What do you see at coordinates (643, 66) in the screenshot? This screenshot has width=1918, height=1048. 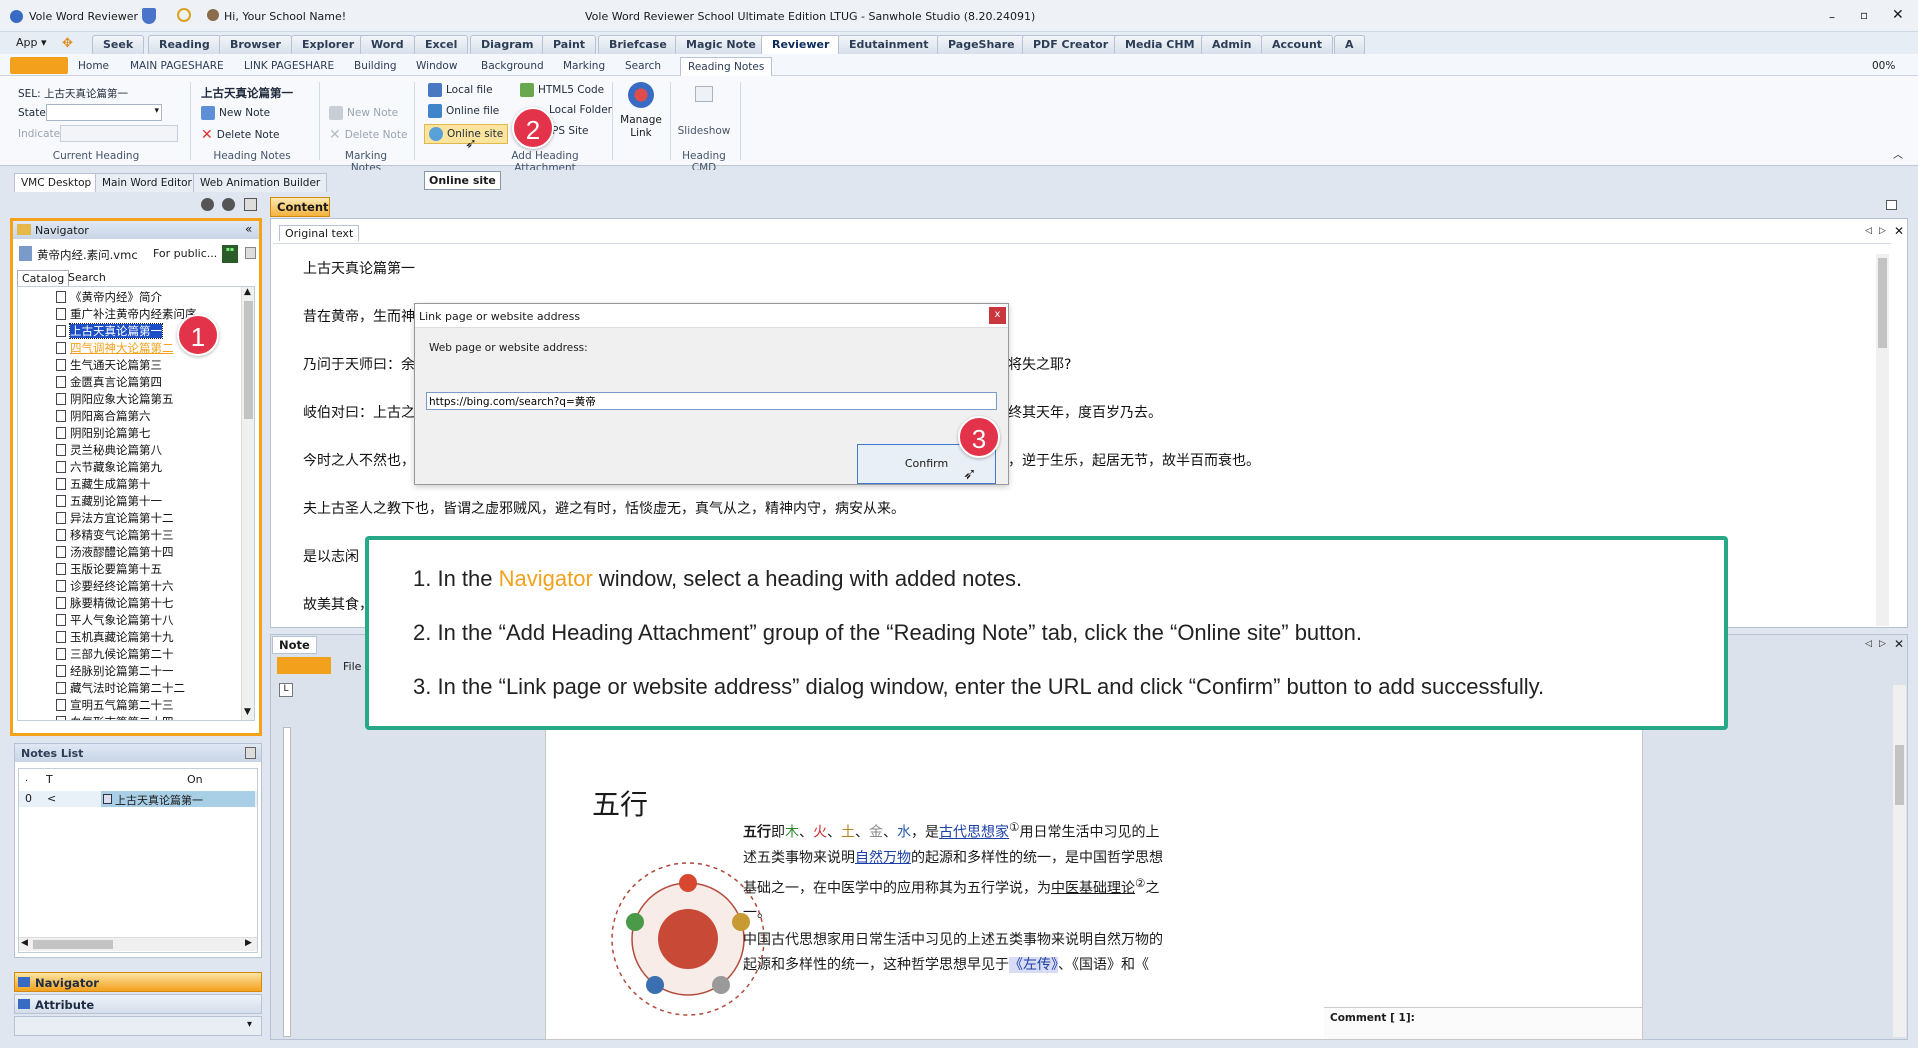 I see `subtab-search: Search` at bounding box center [643, 66].